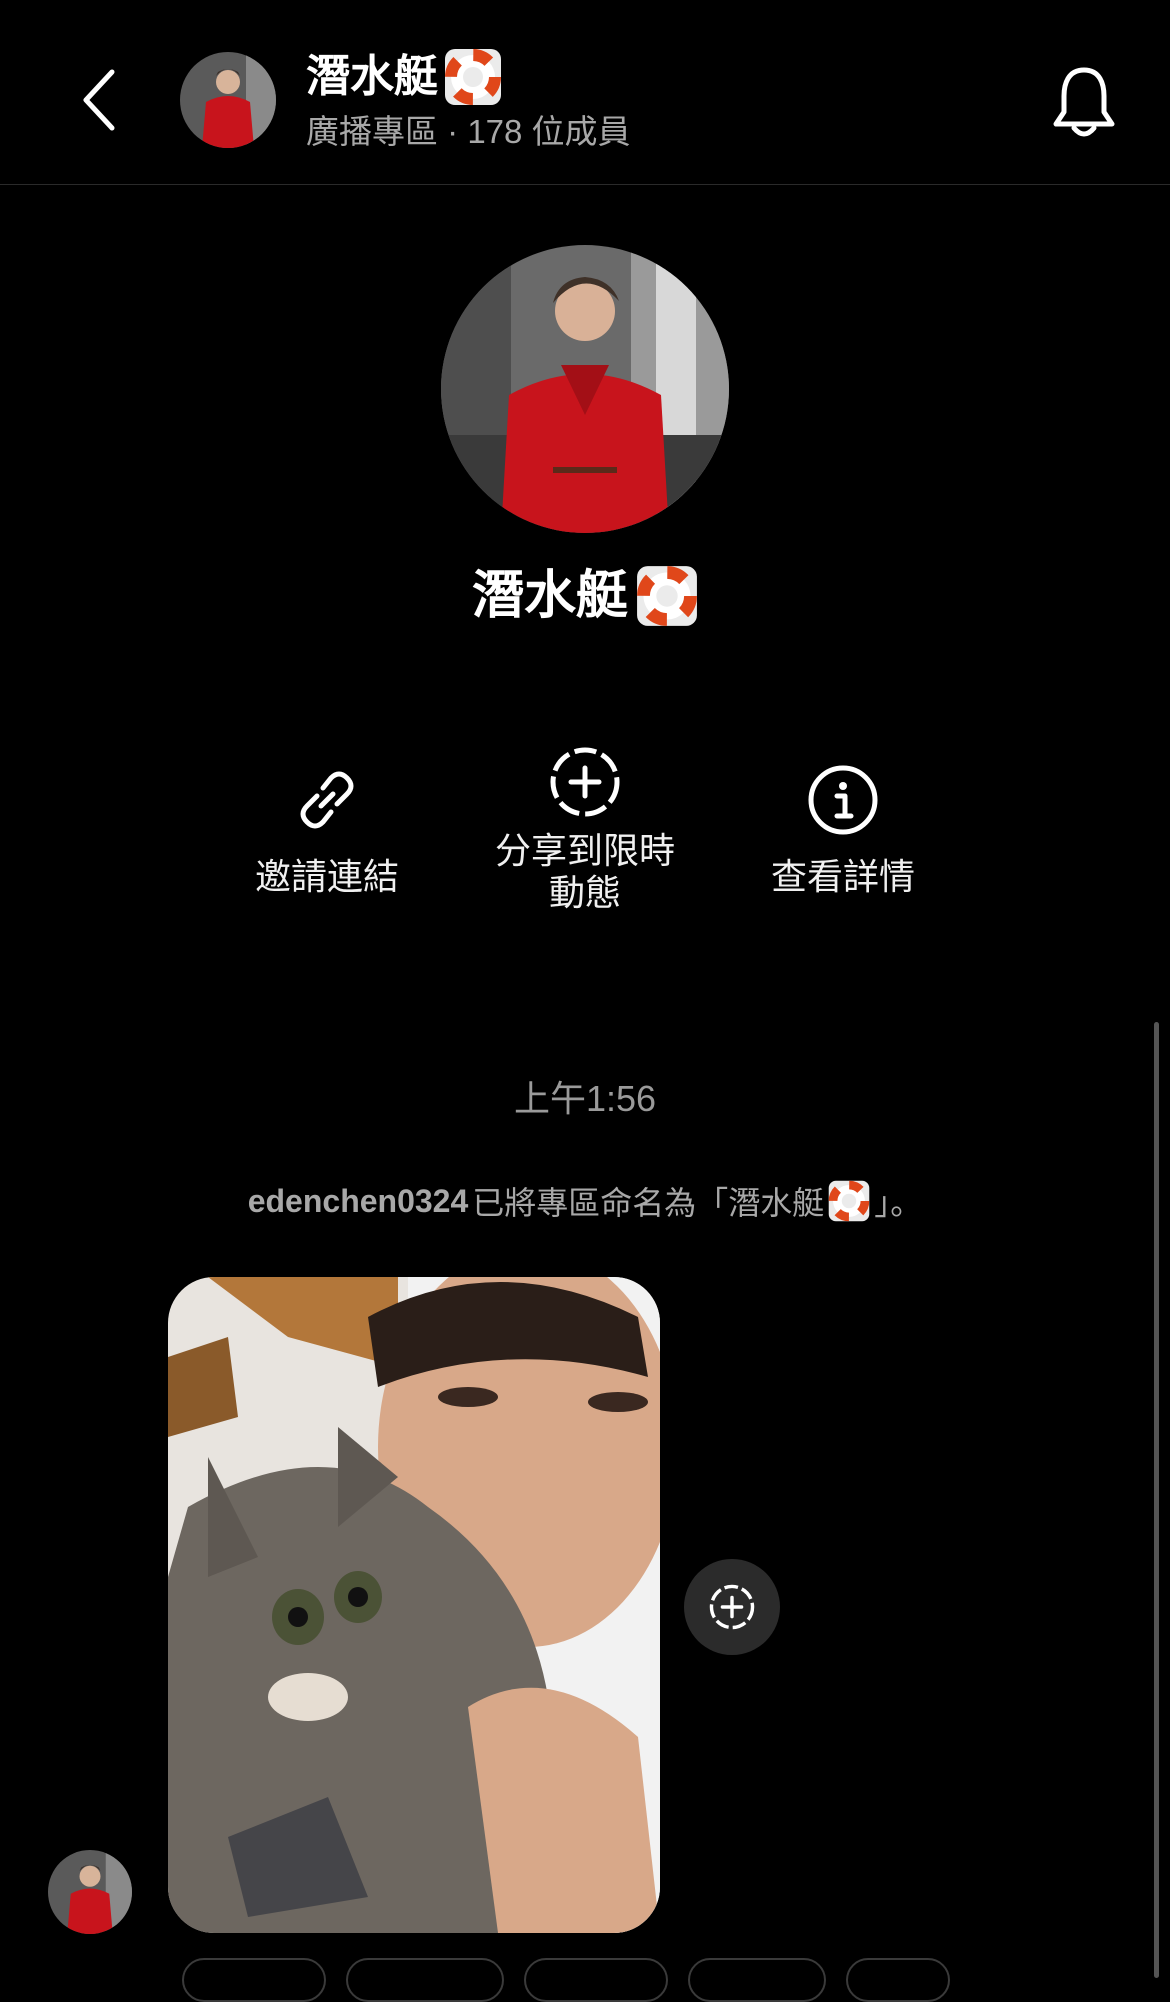 This screenshot has width=1170, height=2002. I want to click on channel-avatar, so click(228, 100).